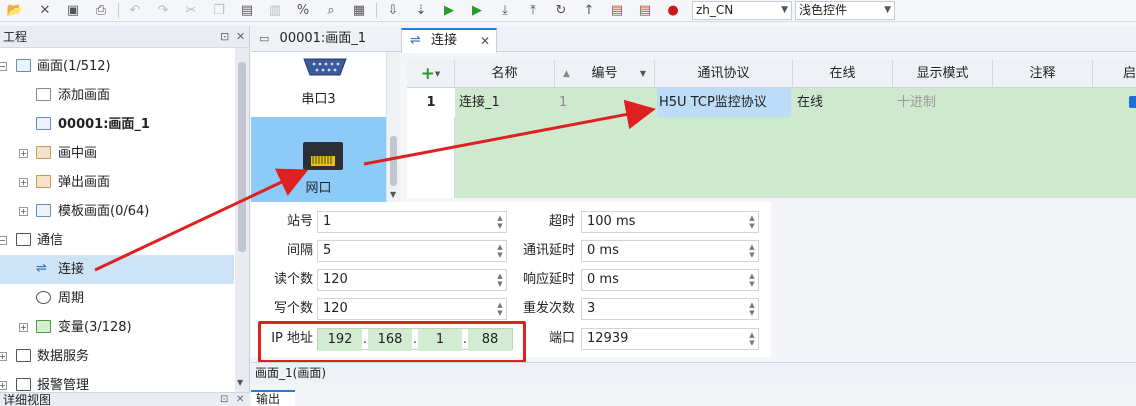 This screenshot has width=1136, height=406. I want to click on download-icon: ⇩, so click(393, 10).